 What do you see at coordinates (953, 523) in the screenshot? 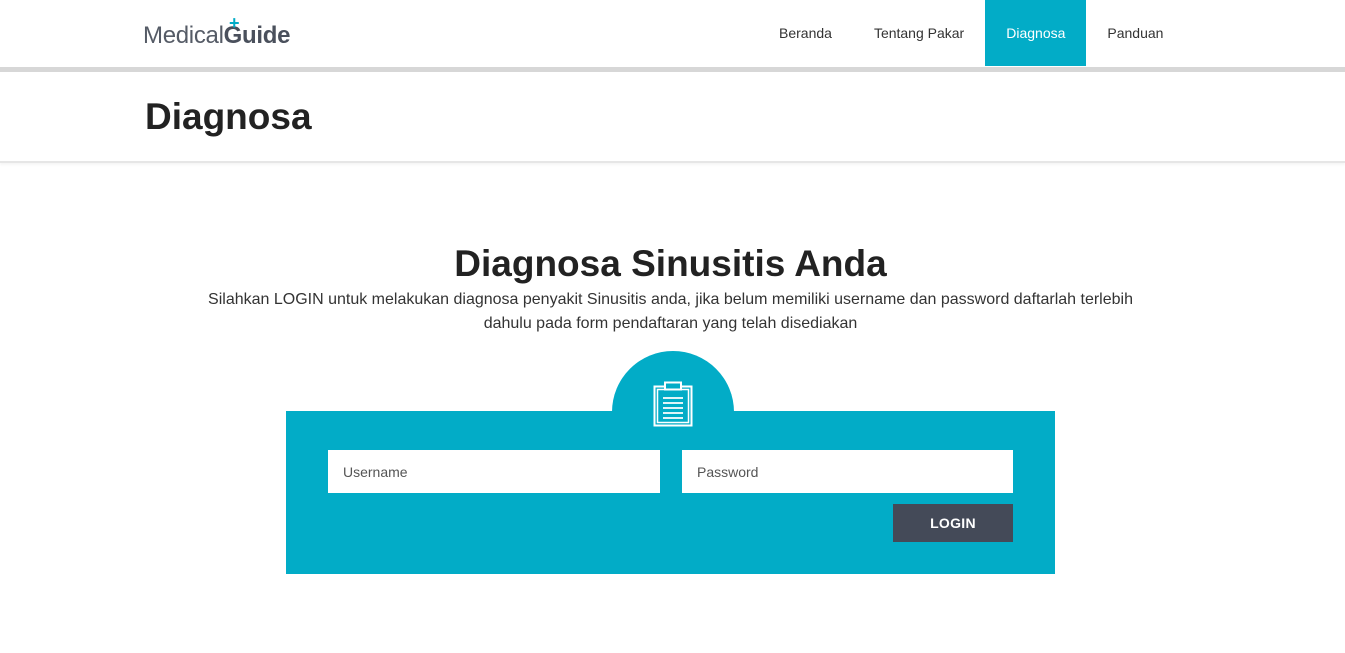
I see `login-button: LOGIN` at bounding box center [953, 523].